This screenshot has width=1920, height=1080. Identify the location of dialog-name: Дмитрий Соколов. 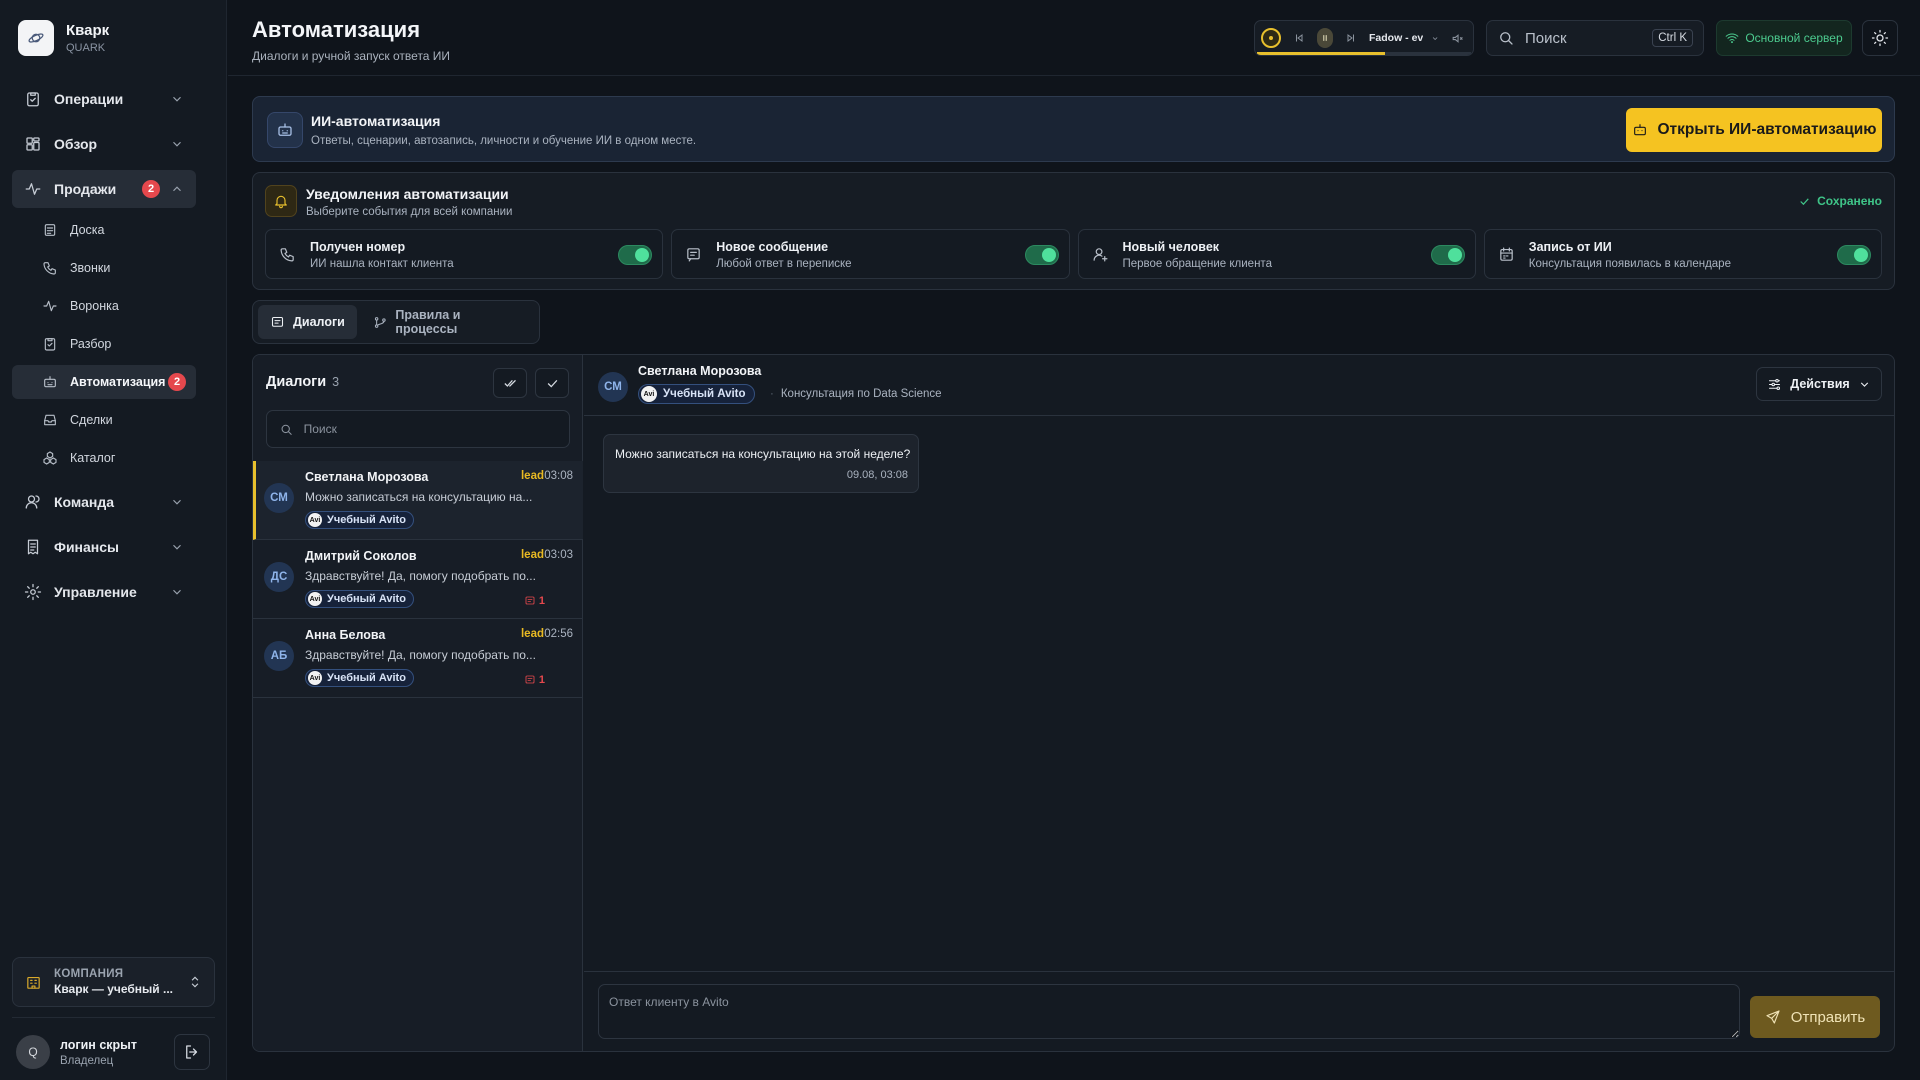
(361, 556).